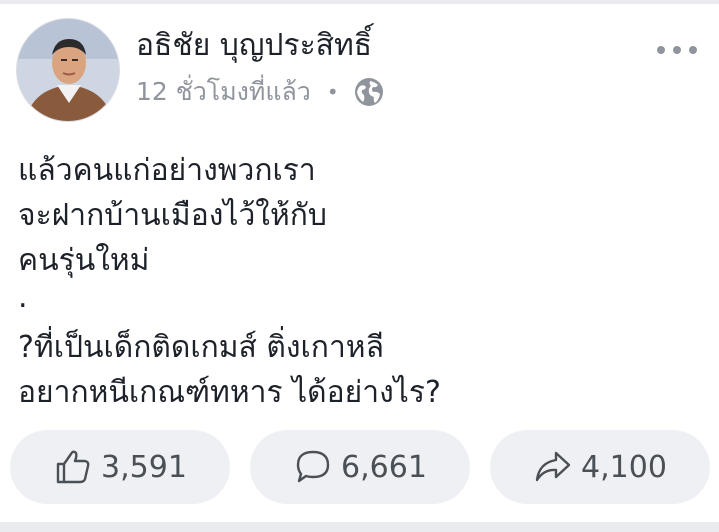 The height and width of the screenshot is (532, 719). What do you see at coordinates (201, 347) in the screenshot?
I see `post-line: ?ที่เป็นเด็กติดเกมส์ ติ่งเกาหลี` at bounding box center [201, 347].